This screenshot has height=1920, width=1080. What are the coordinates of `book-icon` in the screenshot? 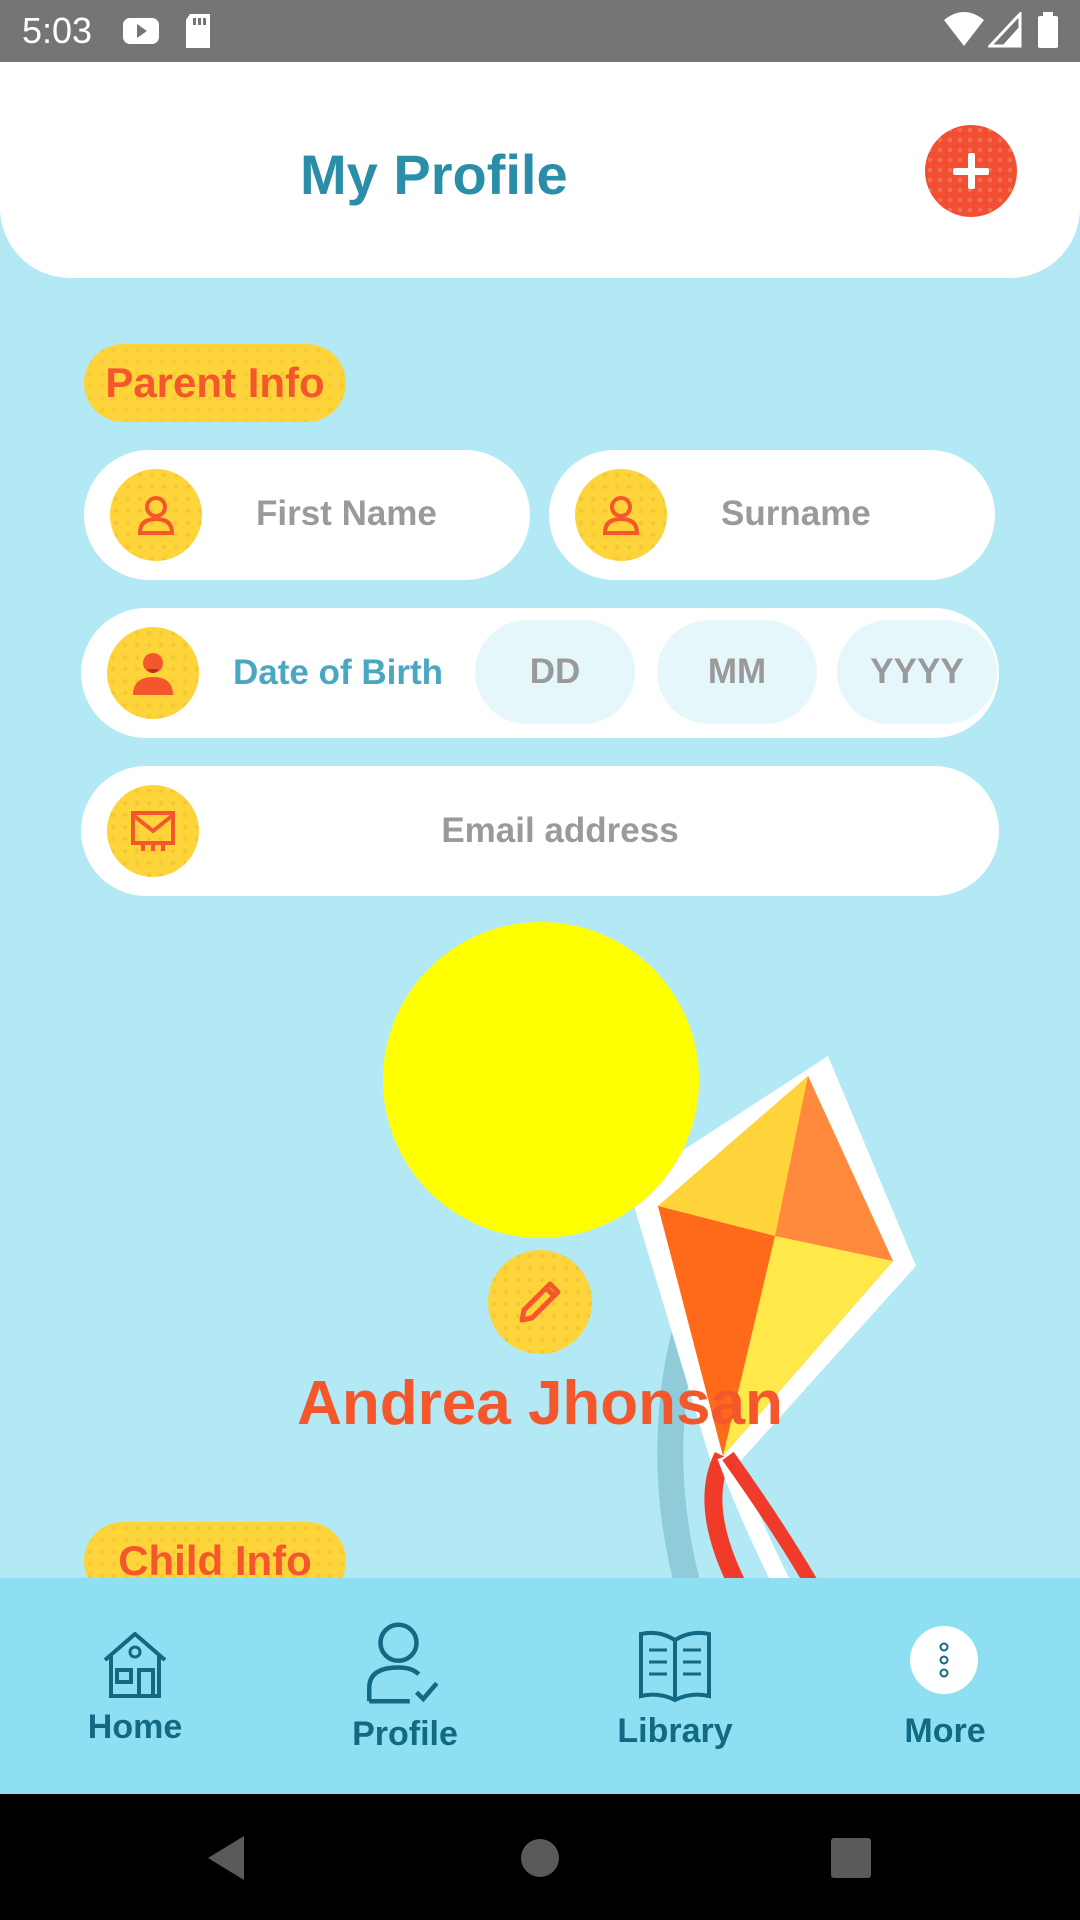 It's located at (675, 1666).